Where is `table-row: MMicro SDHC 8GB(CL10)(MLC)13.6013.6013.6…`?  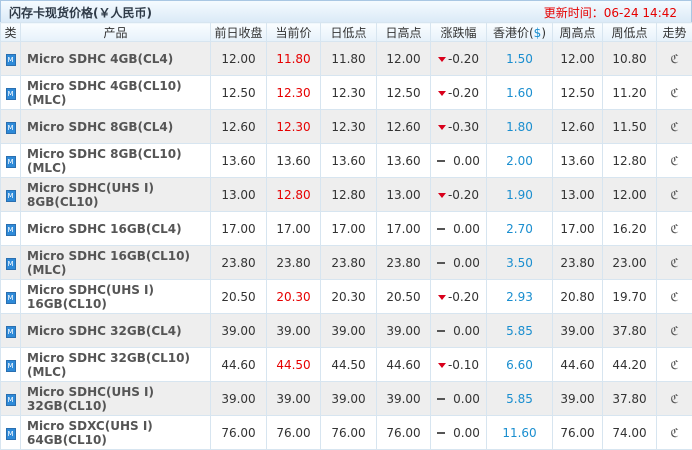
table-row: MMicro SDHC 8GB(CL10)(MLC)13.6013.6013.6… is located at coordinates (346, 161).